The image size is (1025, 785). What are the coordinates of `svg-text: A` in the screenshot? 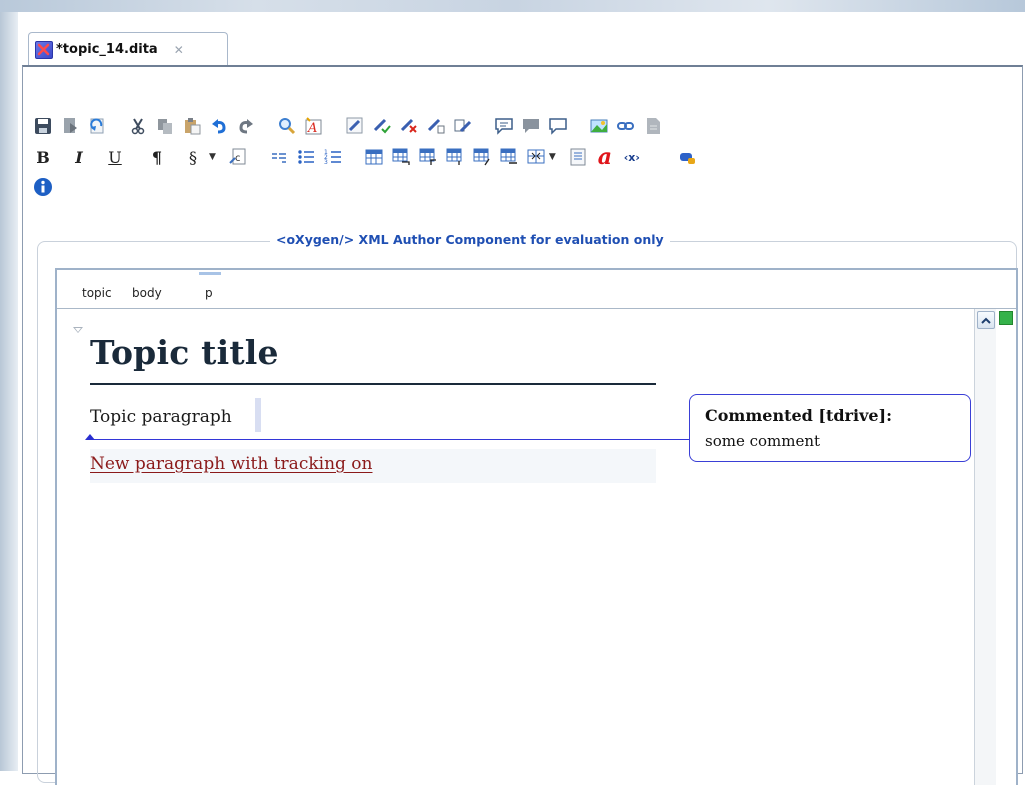 It's located at (312, 128).